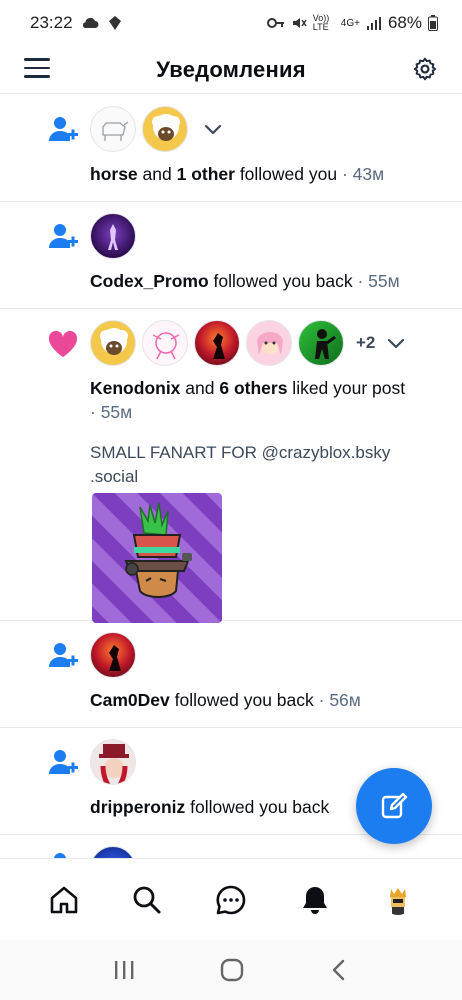  Describe the element at coordinates (225, 700) in the screenshot. I see `notification-text: Cam0Dev followed you back · 56м` at that location.